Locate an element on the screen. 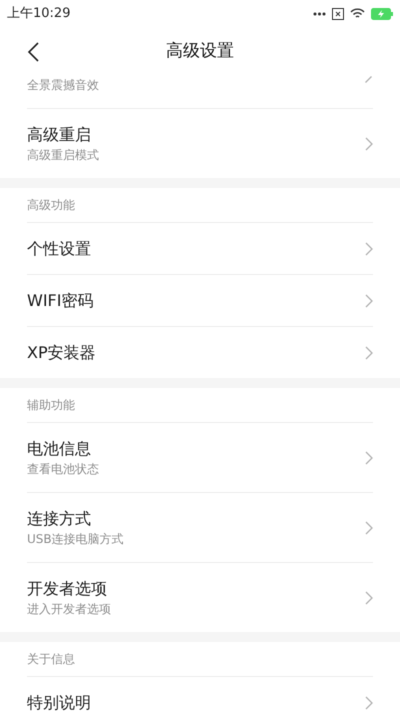 The height and width of the screenshot is (711, 400). item-title: 个性设置 is located at coordinates (59, 249).